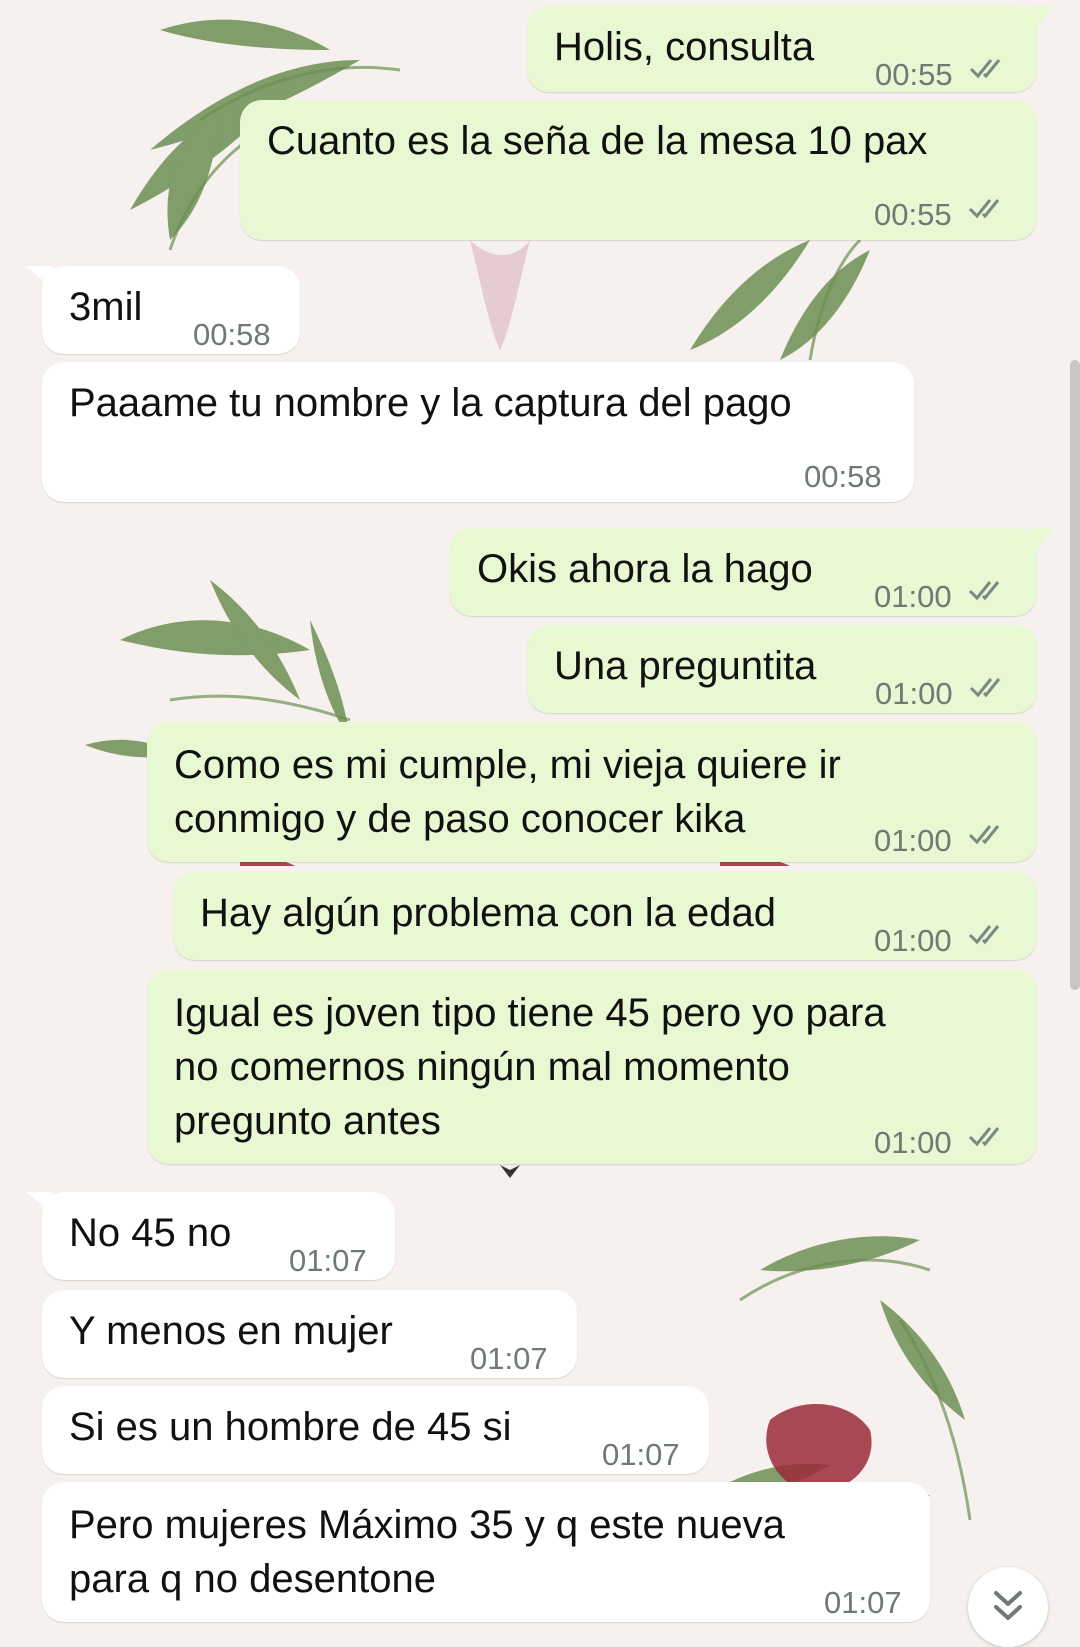  I want to click on message-text: Paaame tu nombre y la captura del pago, so click(430, 403).